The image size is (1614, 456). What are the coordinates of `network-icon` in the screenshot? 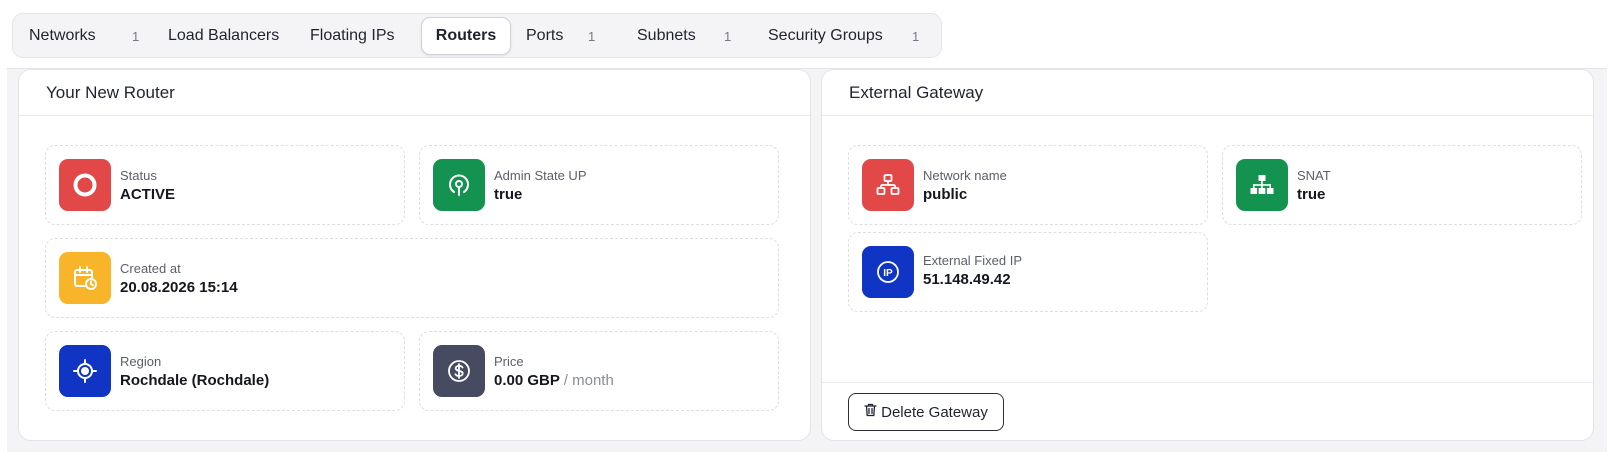 It's located at (888, 185).